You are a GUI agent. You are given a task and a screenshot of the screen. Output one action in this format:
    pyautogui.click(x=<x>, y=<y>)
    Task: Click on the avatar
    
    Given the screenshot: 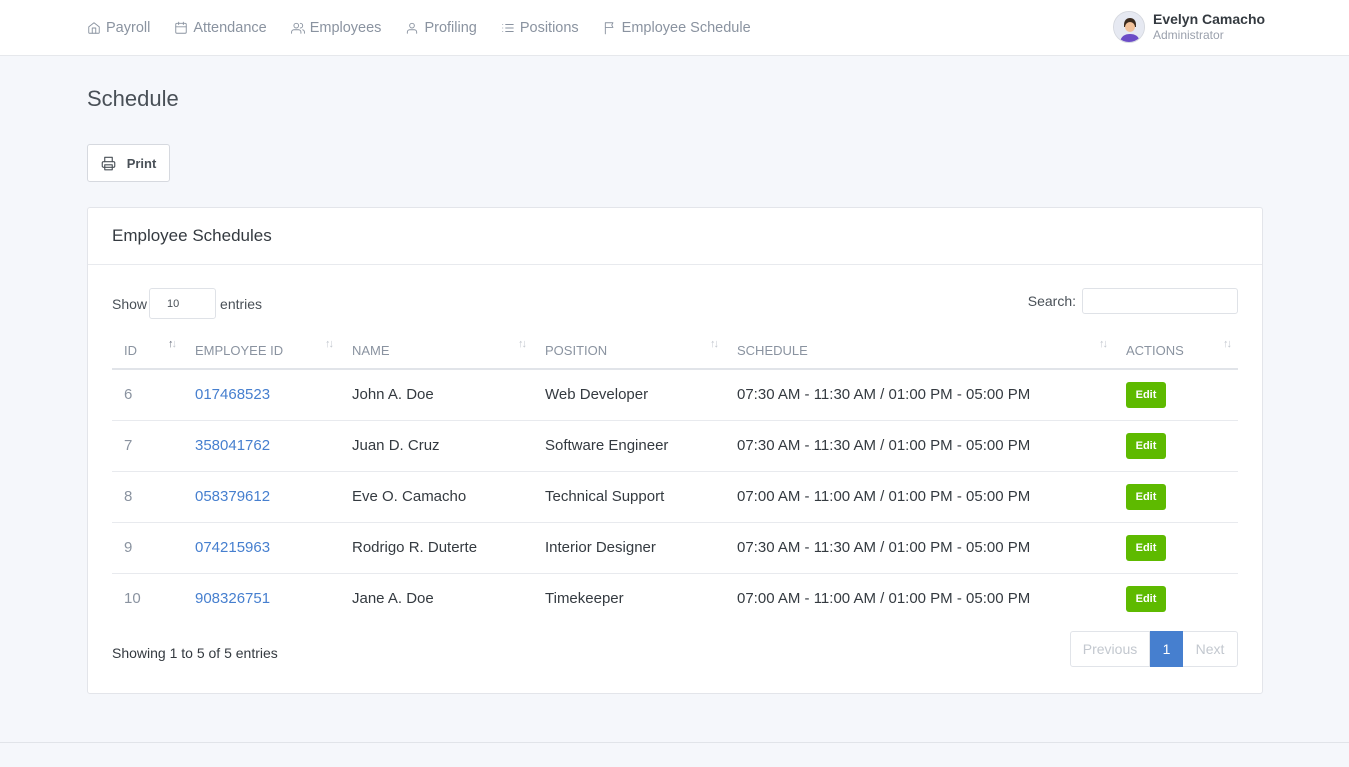 What is the action you would take?
    pyautogui.click(x=1129, y=27)
    